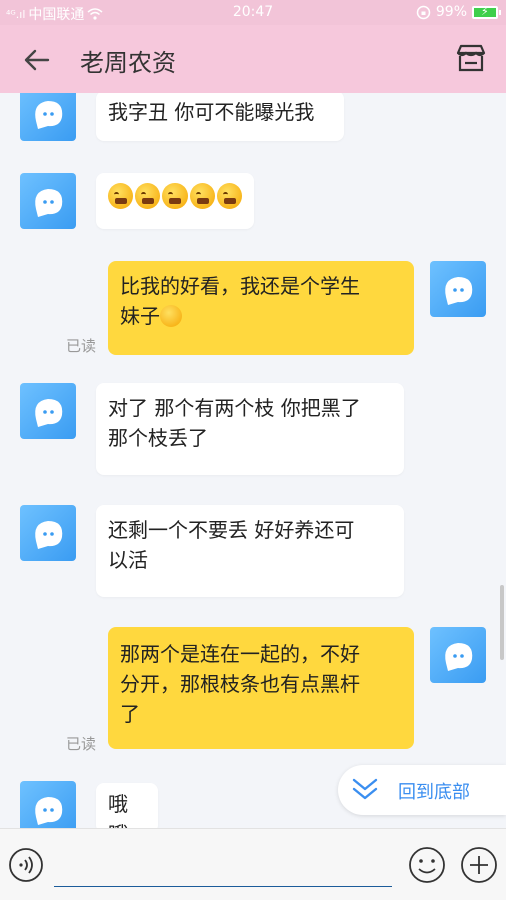  Describe the element at coordinates (250, 429) in the screenshot. I see `message-bubble: 对了 那个有两个枝 你把黑了 那个枝丢了` at that location.